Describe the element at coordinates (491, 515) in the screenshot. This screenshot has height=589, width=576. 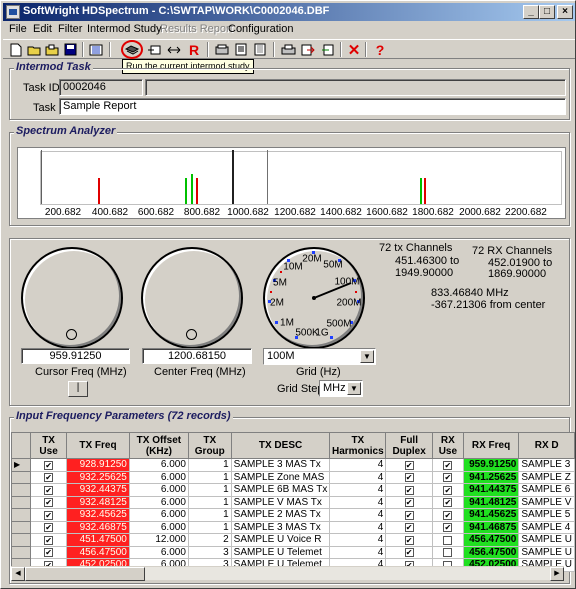
I see `rx-freq-cell: 941.45625` at that location.